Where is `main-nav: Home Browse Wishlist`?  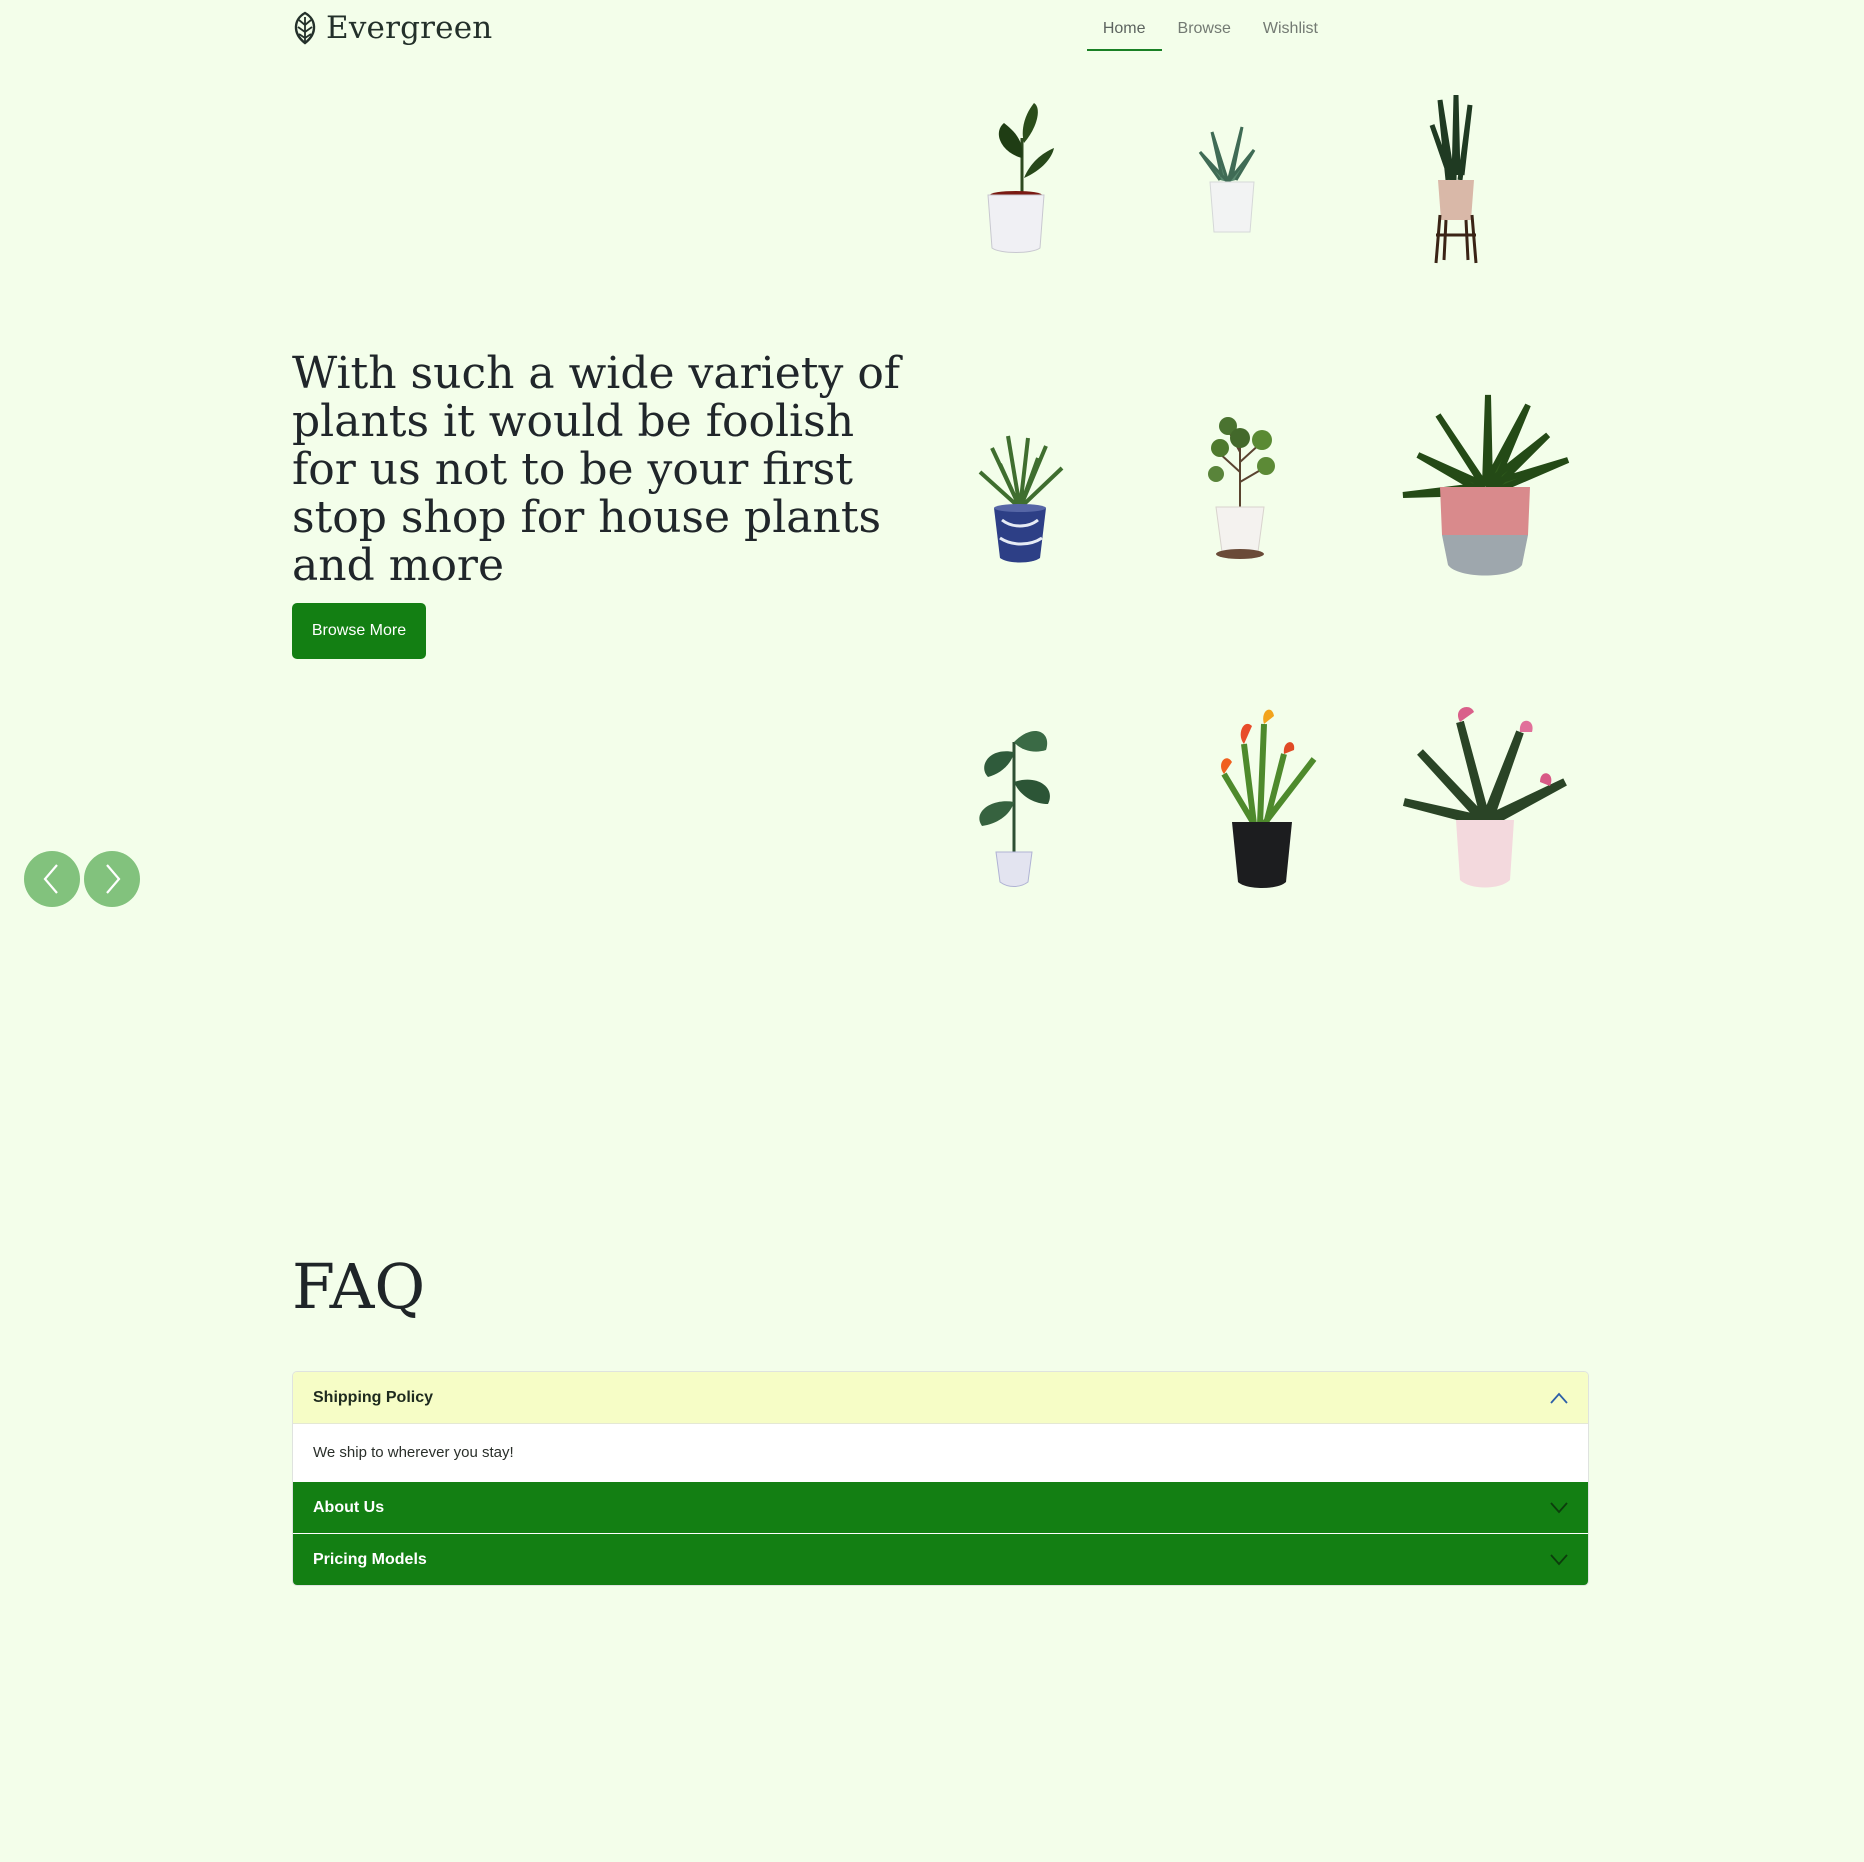
main-nav: Home Browse Wishlist is located at coordinates (1210, 25).